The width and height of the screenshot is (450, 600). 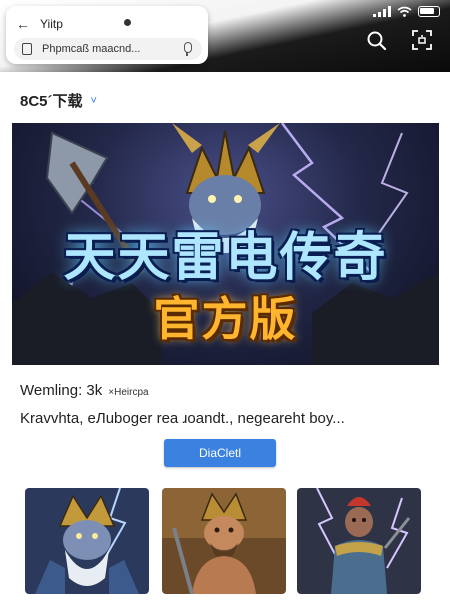 What do you see at coordinates (225, 319) in the screenshot?
I see `banner-subtitle: 官方版` at bounding box center [225, 319].